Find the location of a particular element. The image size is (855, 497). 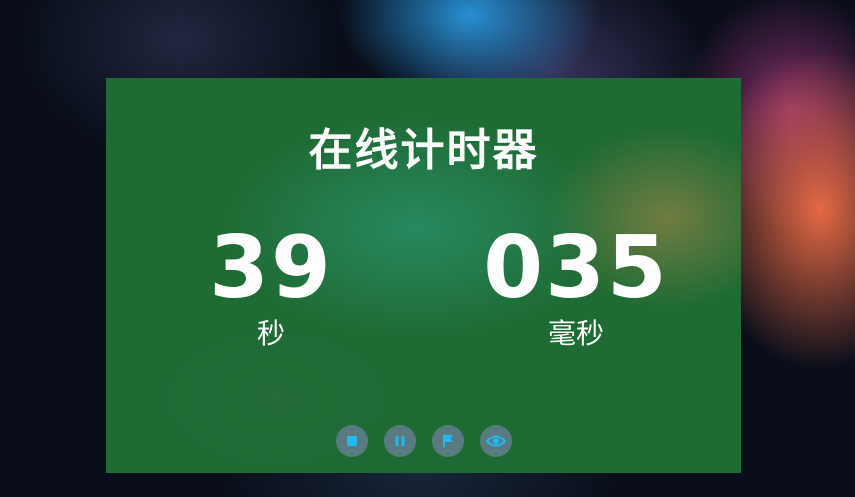

pause-button is located at coordinates (399, 441).